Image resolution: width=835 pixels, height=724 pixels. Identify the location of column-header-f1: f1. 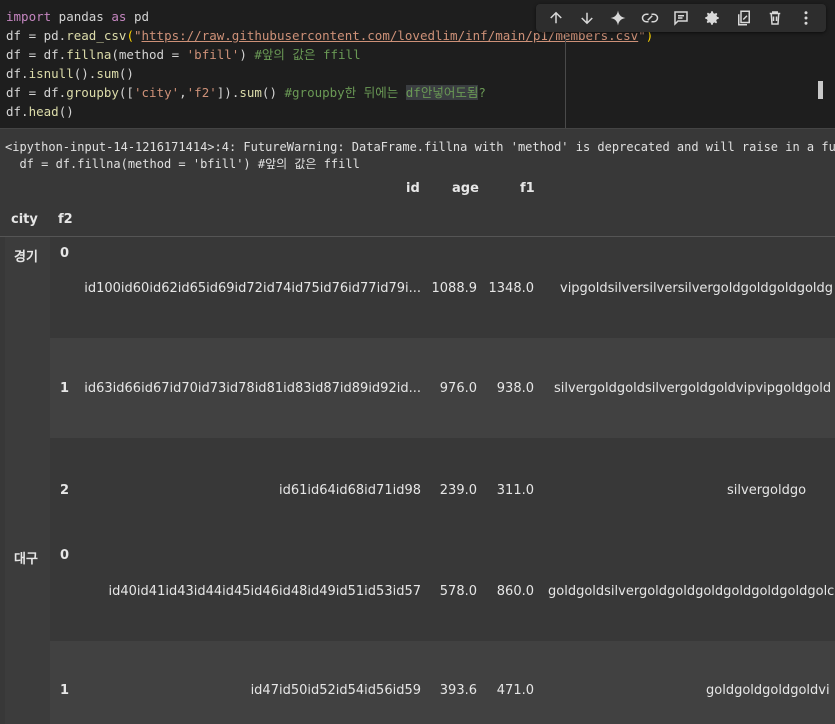
(527, 188).